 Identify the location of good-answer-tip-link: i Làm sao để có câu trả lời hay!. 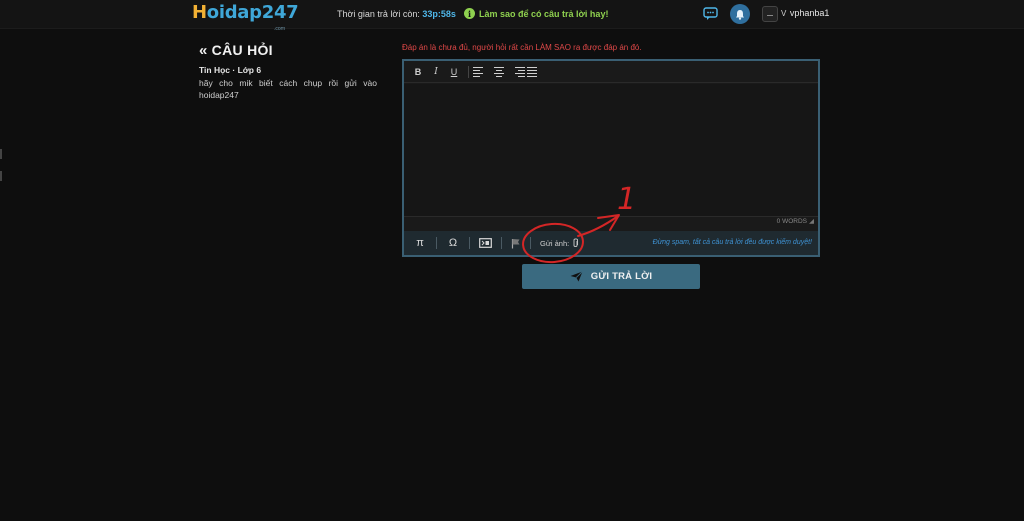
(536, 13).